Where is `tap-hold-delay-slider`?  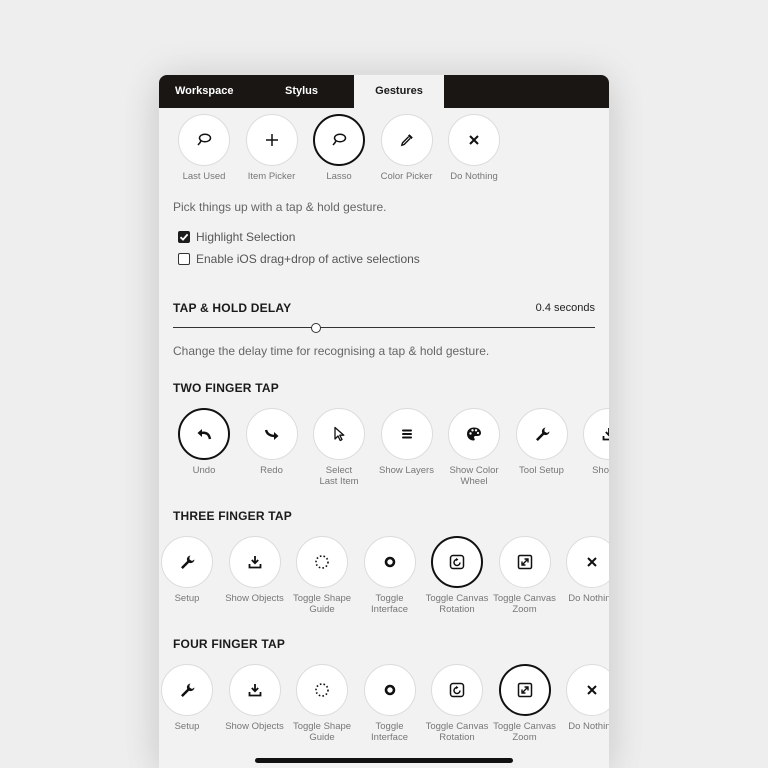 tap-hold-delay-slider is located at coordinates (384, 328).